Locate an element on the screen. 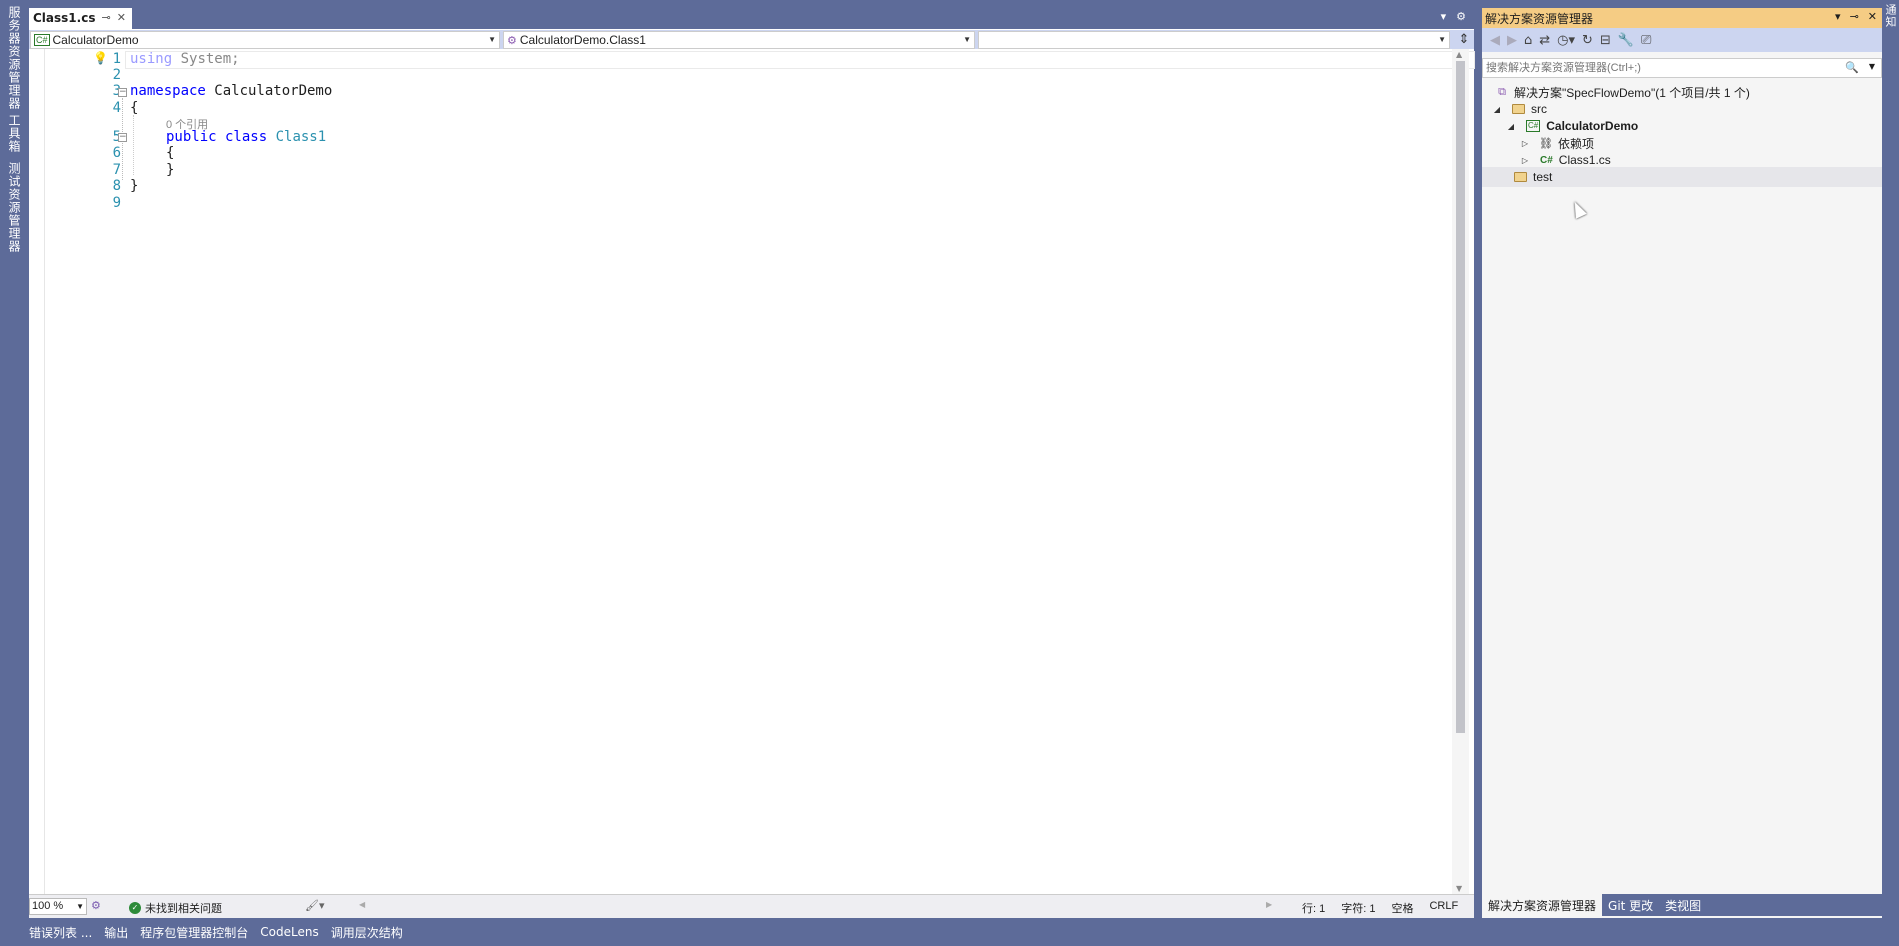 The image size is (1899, 946). server-explorer-tab: 服务器资源管理器 is located at coordinates (14, 58).